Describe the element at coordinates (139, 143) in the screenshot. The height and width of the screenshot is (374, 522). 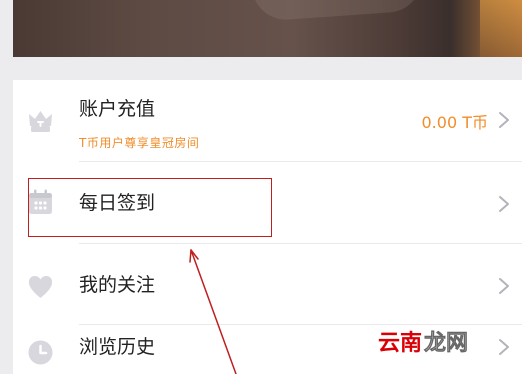
I see `account-recharge-subtitle: T币用户尊享皇冠房间` at that location.